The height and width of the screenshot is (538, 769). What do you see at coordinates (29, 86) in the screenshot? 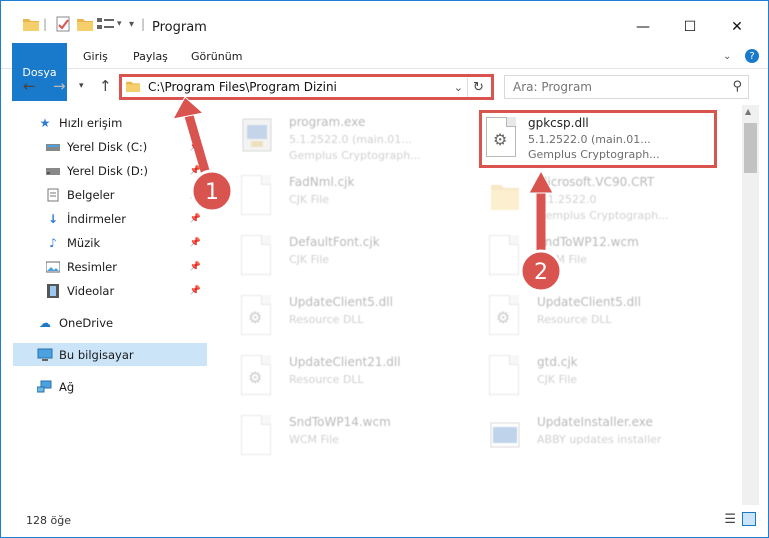
I see `back-arrow-icon: ←` at bounding box center [29, 86].